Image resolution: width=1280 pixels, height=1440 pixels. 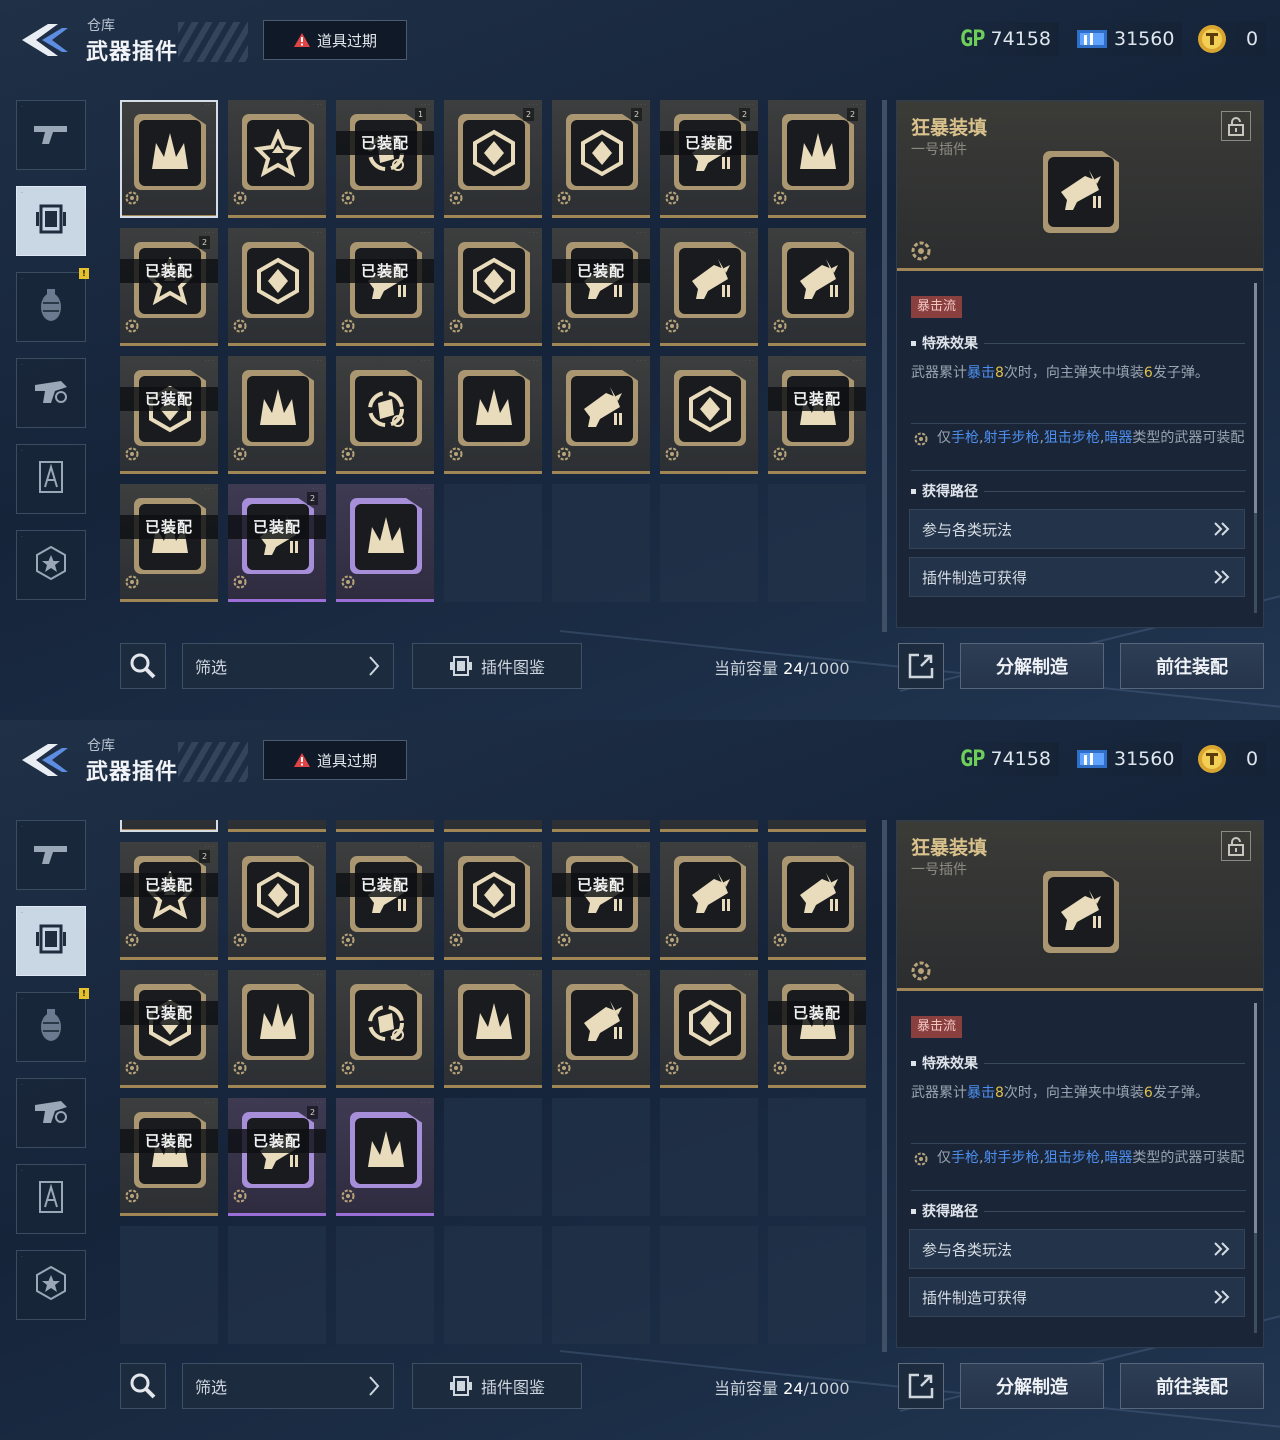 What do you see at coordinates (975, 1297) in the screenshot?
I see `route-crafting-label: 插件制造可获得` at bounding box center [975, 1297].